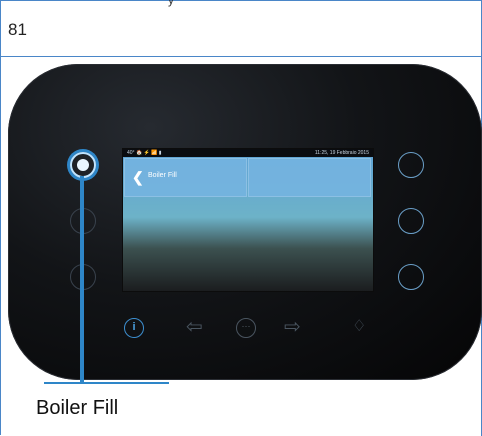 This screenshot has width=482, height=436. I want to click on callout-label: Boiler Fill, so click(77, 408).